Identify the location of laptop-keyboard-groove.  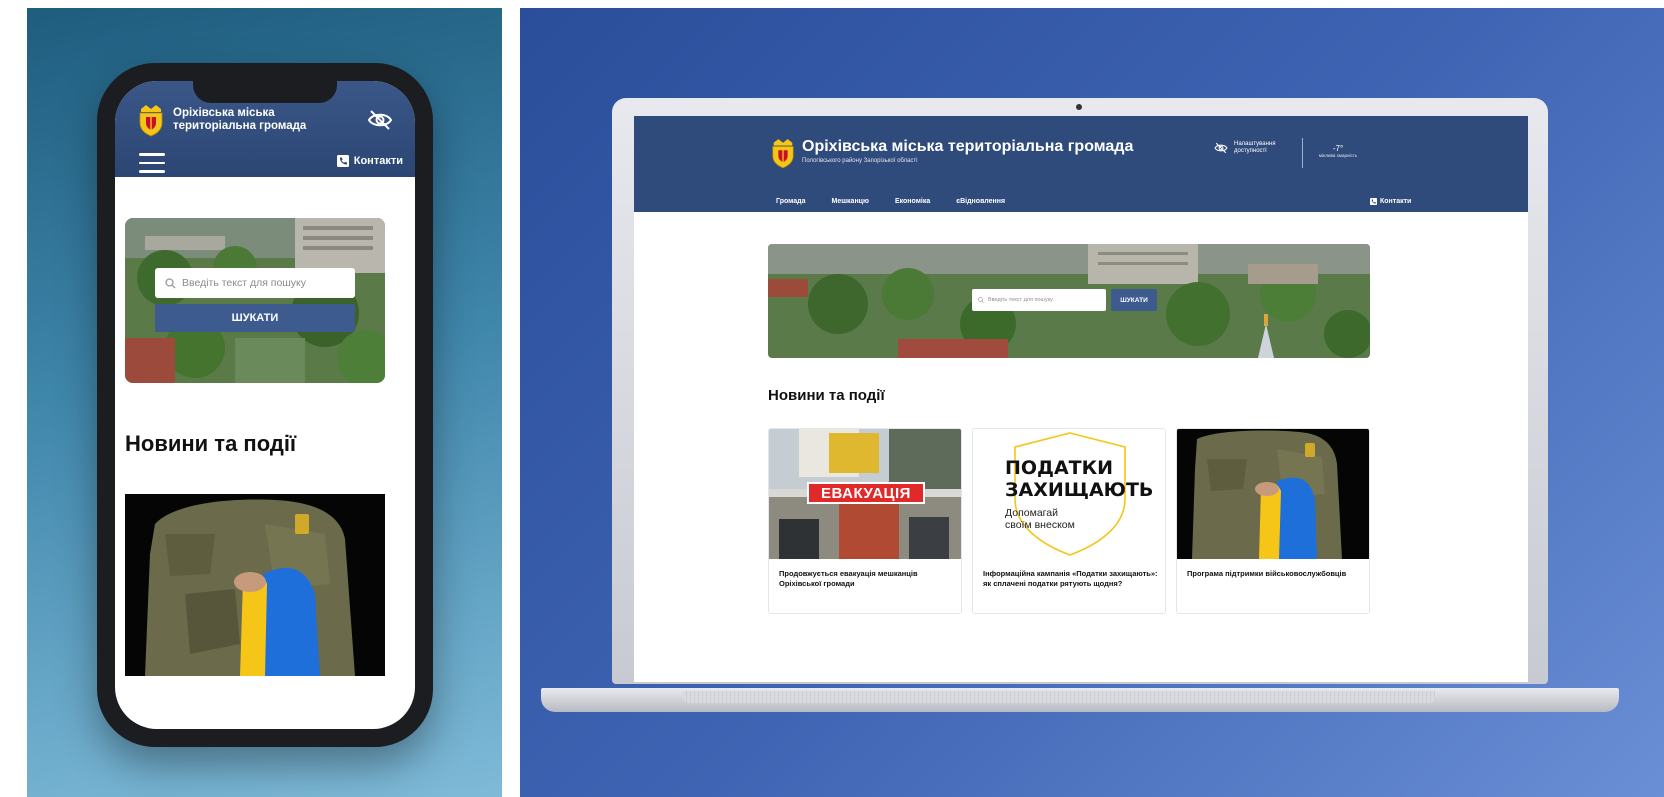
(1059, 697).